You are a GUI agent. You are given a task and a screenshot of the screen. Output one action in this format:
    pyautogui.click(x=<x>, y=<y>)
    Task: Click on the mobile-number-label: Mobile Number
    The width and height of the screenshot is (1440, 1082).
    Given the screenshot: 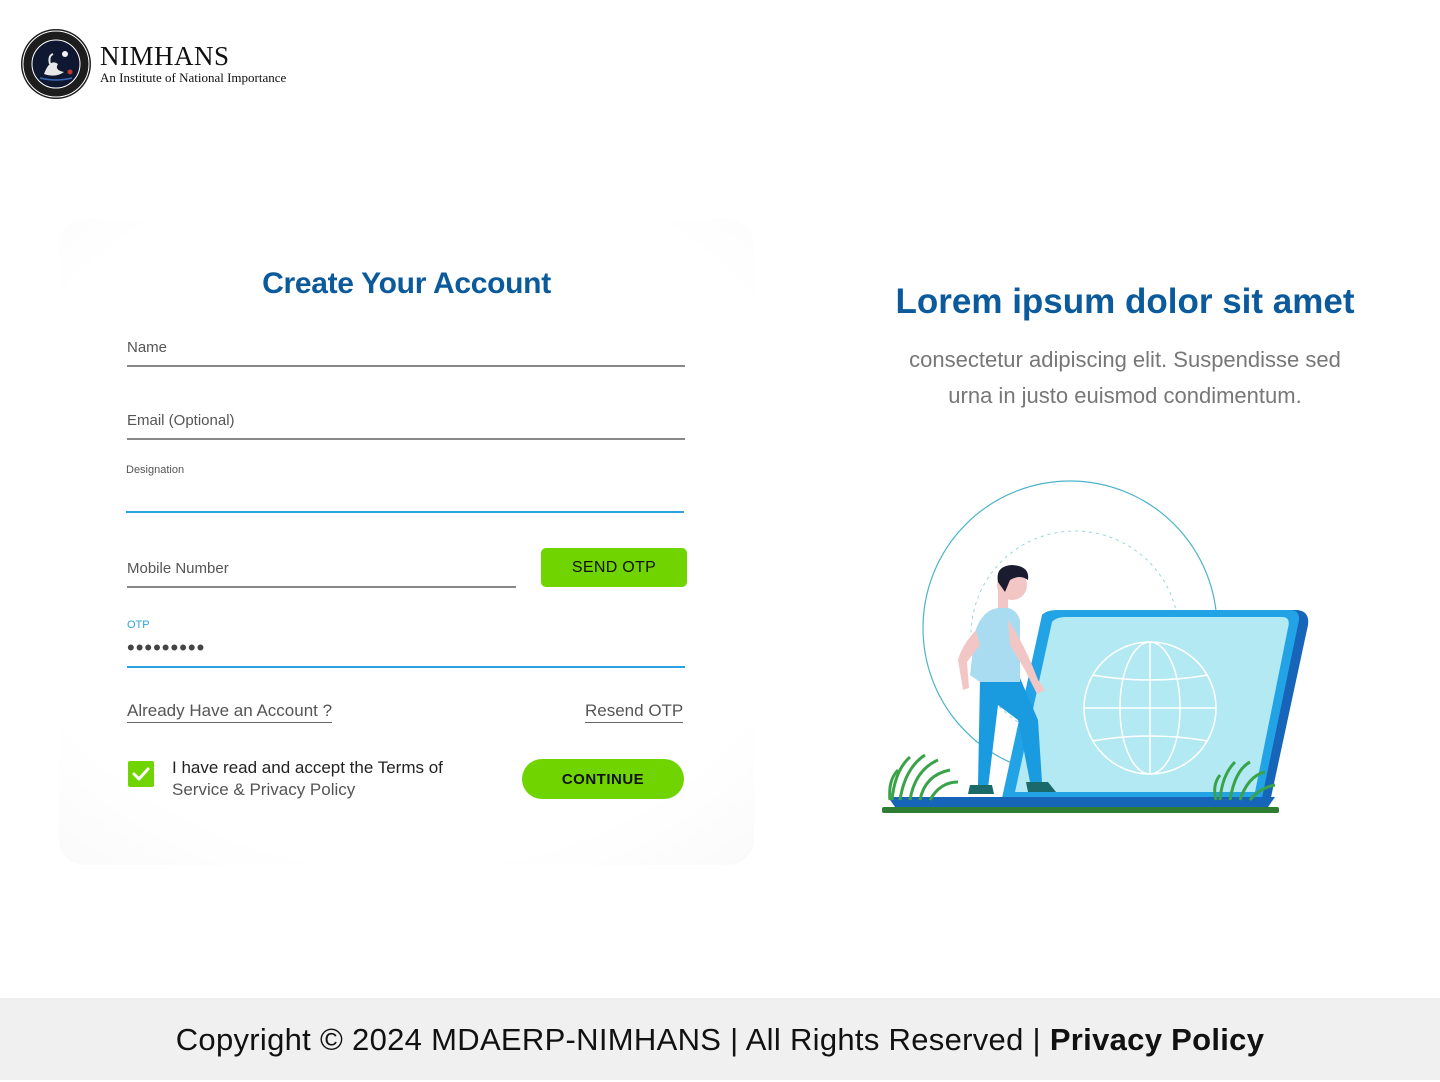 What is the action you would take?
    pyautogui.click(x=178, y=568)
    